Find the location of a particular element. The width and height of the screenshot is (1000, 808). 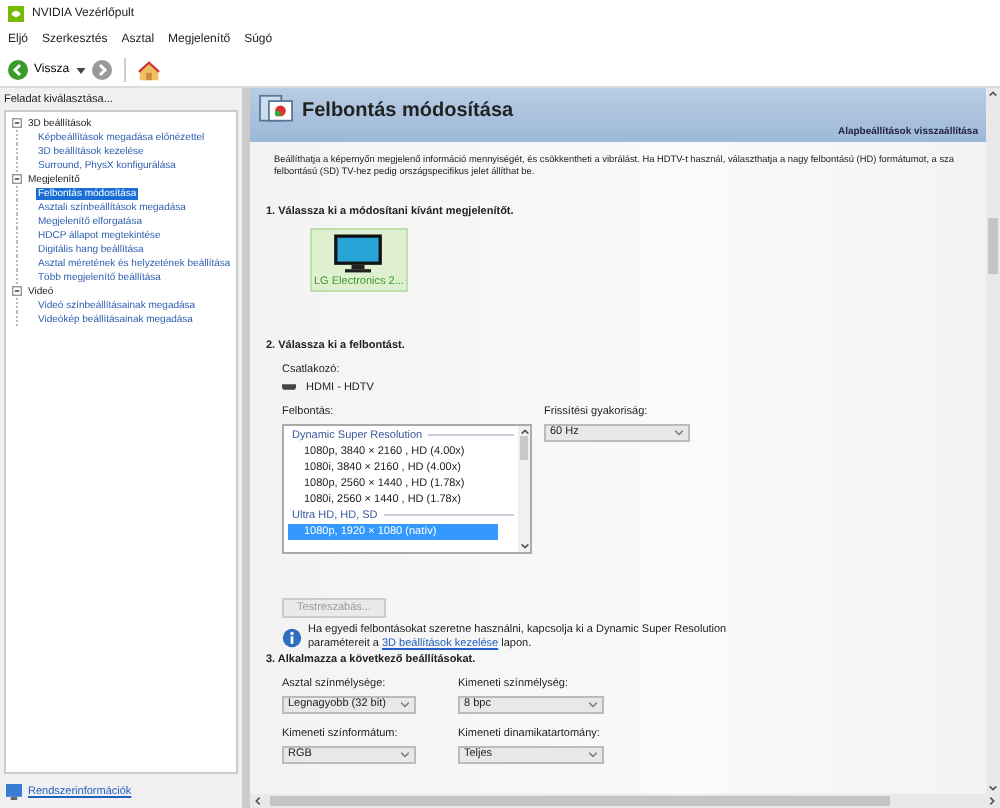

home-icon is located at coordinates (148, 70).